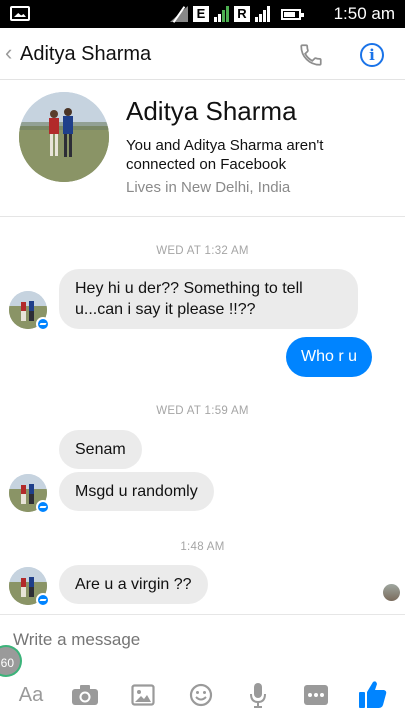  Describe the element at coordinates (20, 13) in the screenshot. I see `gallery-notification-icon` at that location.